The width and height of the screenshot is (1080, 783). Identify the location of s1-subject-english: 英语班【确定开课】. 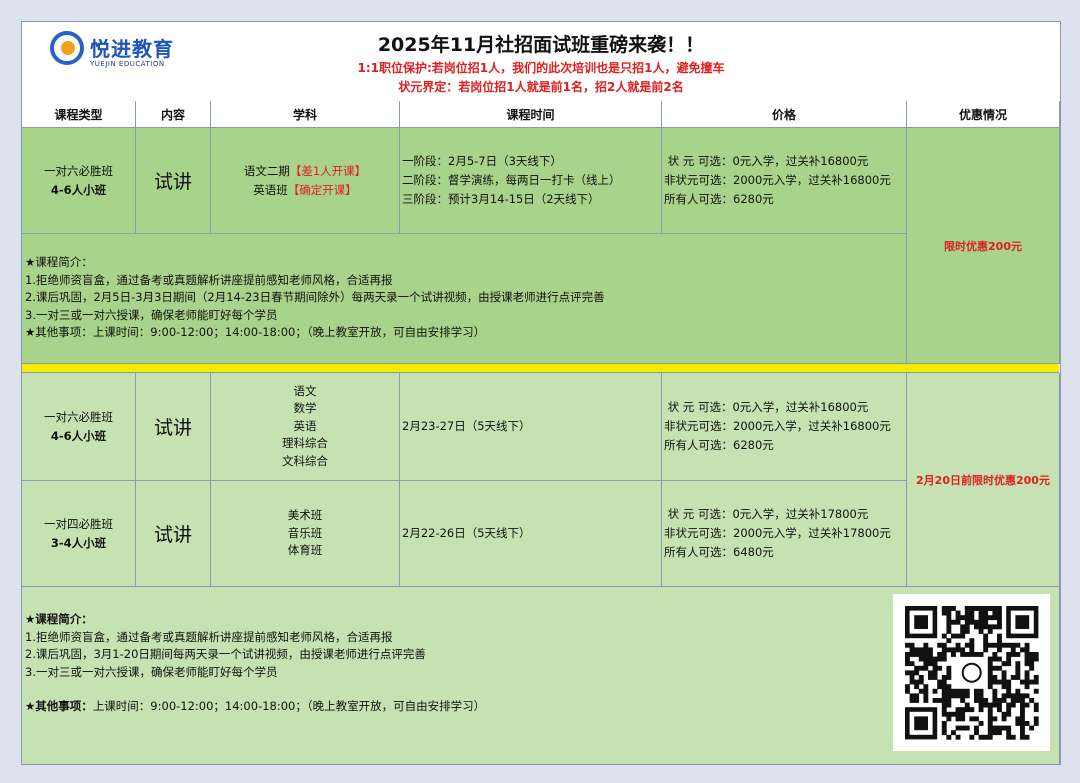
(305, 190).